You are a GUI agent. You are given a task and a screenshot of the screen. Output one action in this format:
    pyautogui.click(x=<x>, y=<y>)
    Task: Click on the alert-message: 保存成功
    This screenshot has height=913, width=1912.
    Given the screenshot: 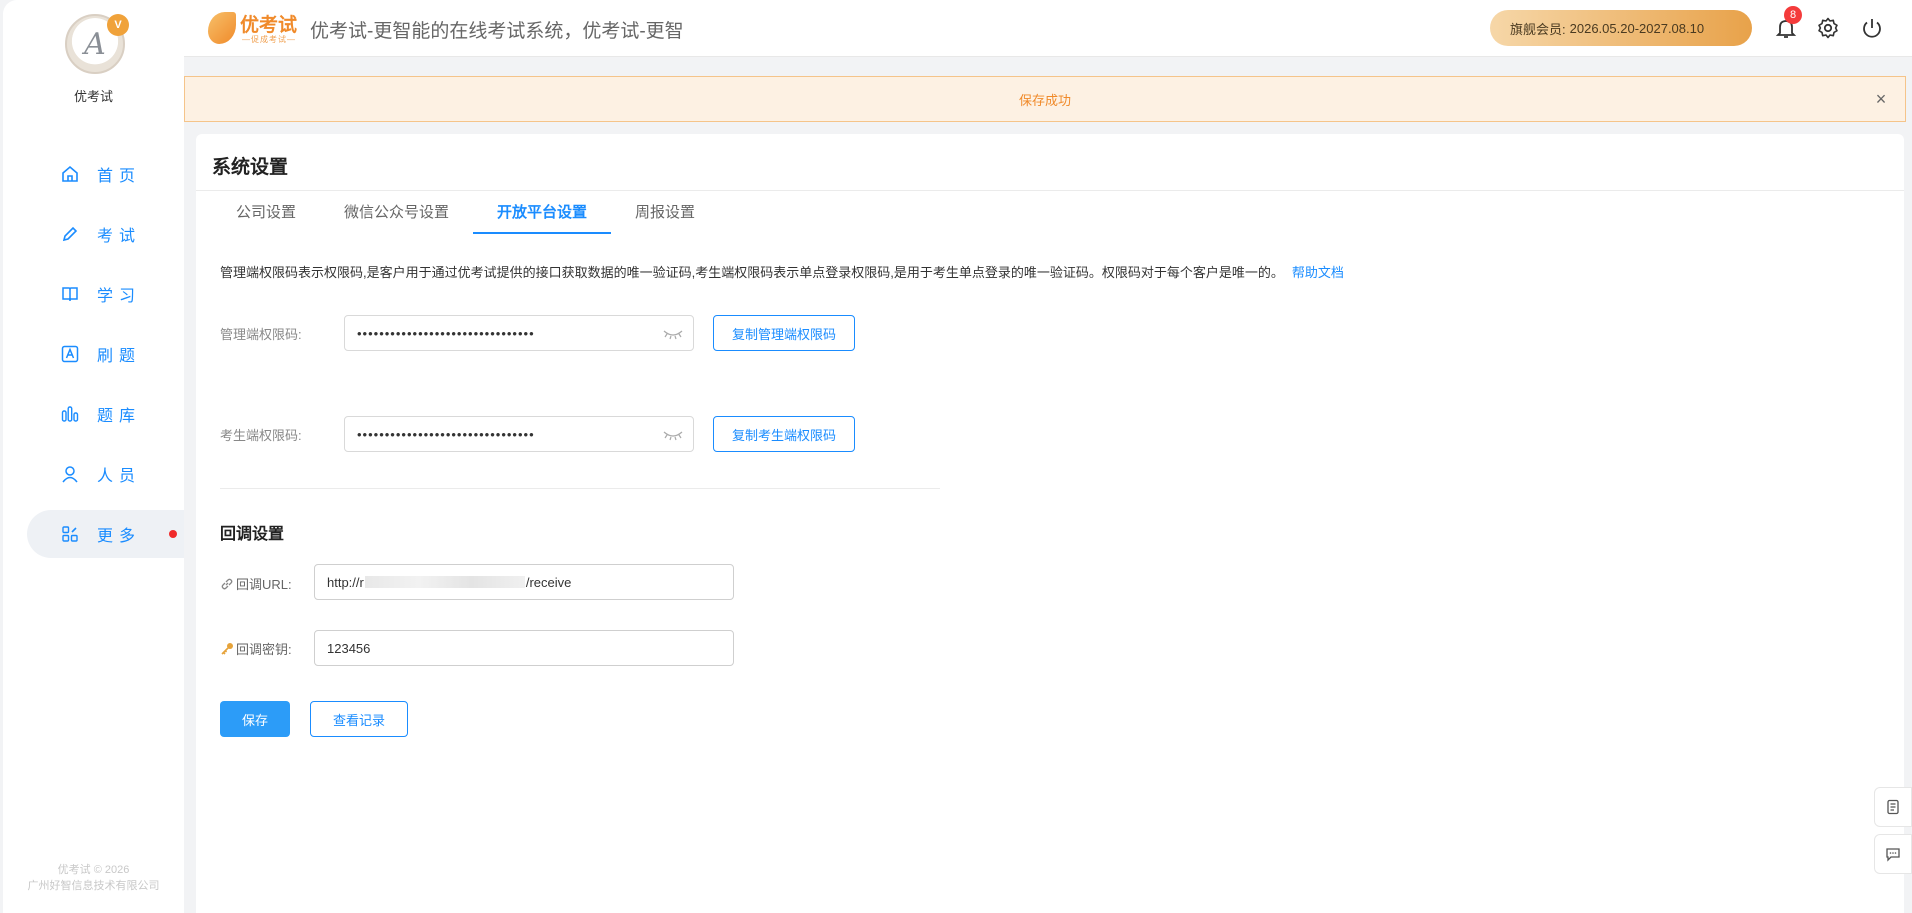 What is the action you would take?
    pyautogui.click(x=1044, y=100)
    